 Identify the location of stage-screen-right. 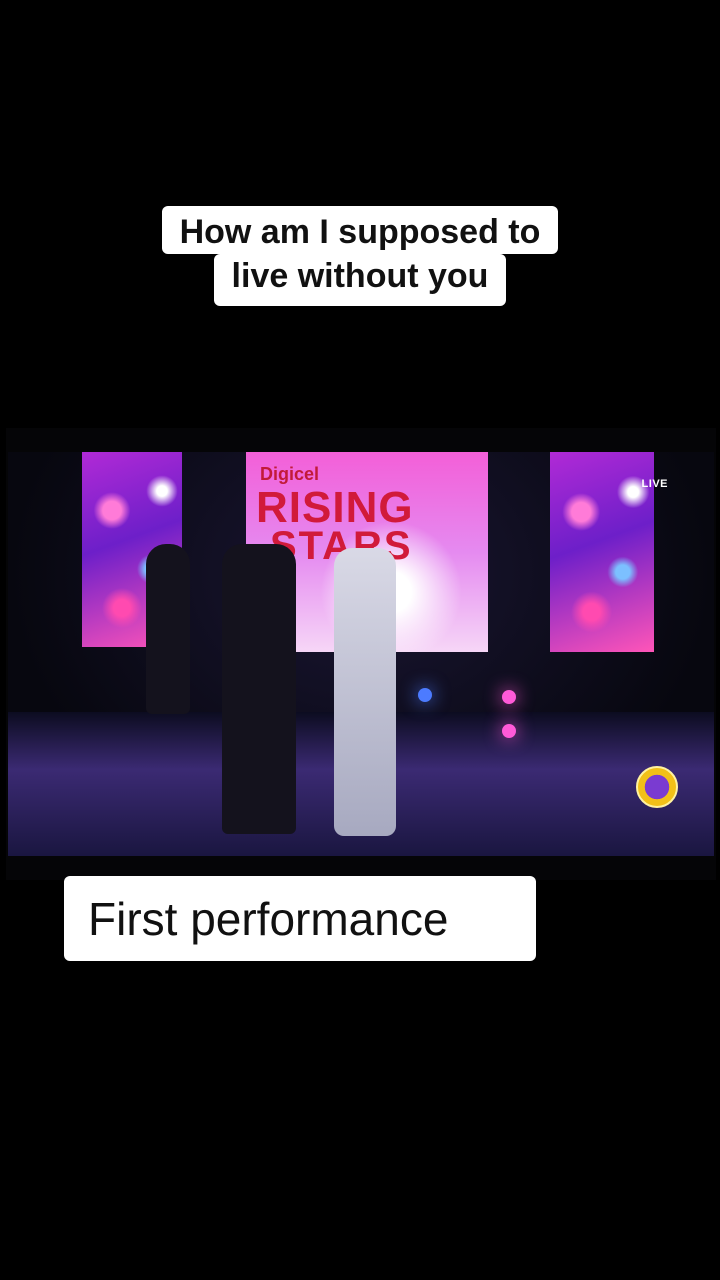
(602, 552).